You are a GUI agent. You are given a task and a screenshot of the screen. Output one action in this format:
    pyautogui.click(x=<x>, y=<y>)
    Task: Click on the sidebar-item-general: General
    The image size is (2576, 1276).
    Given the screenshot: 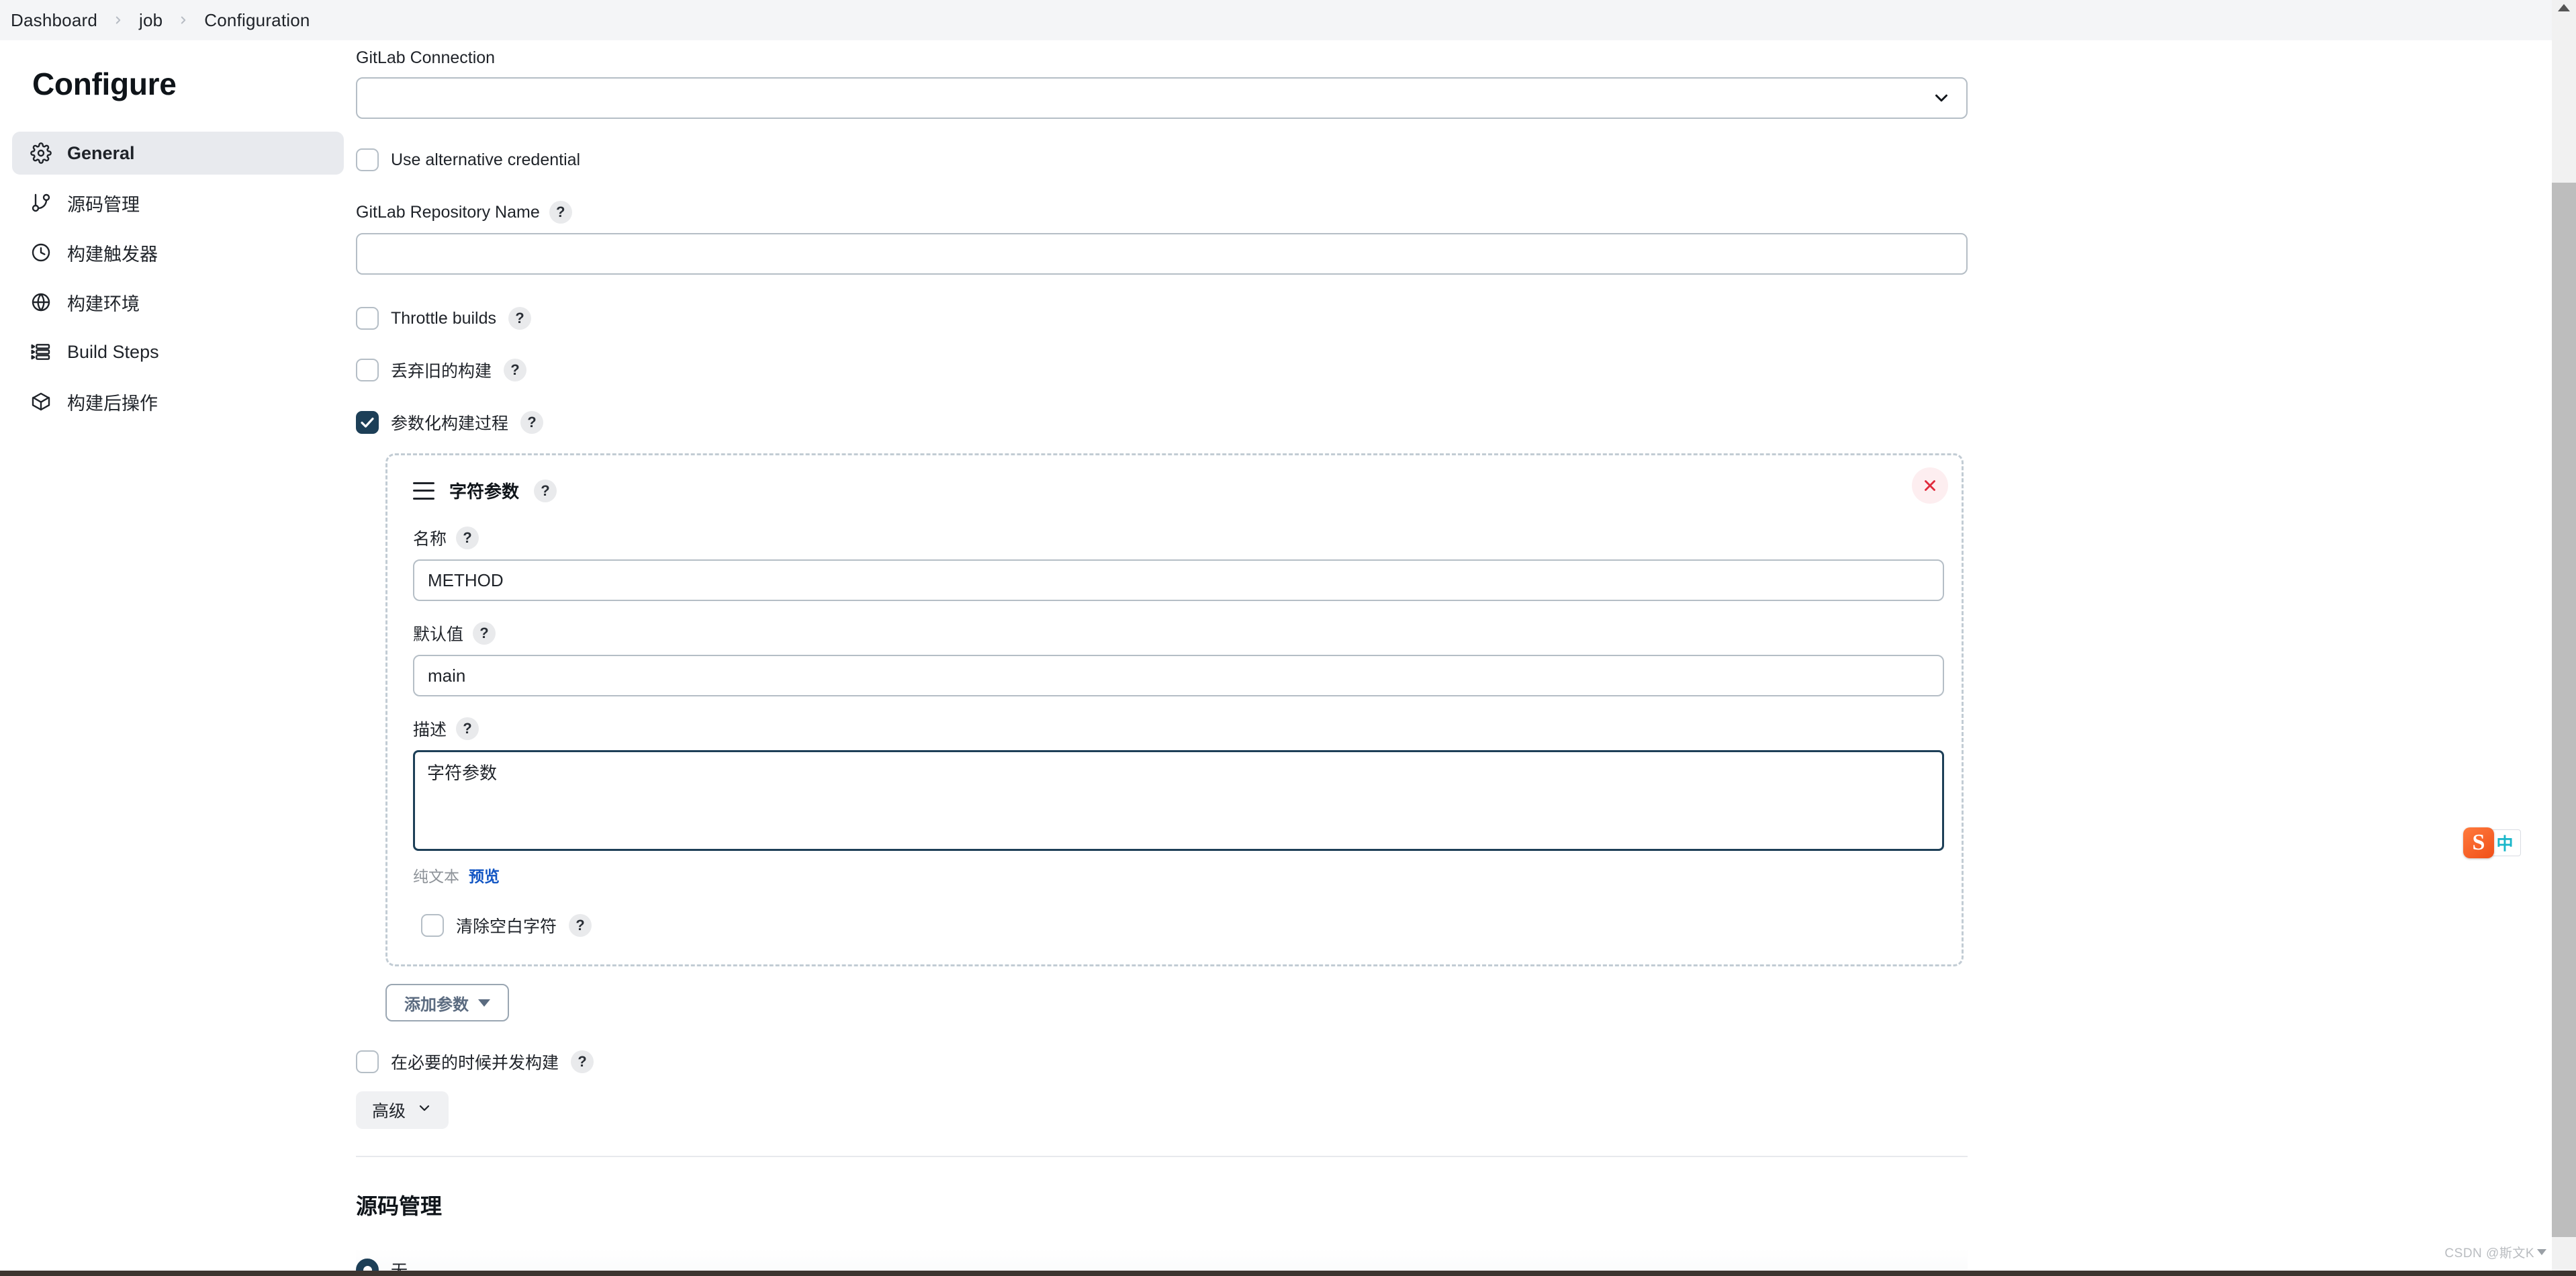 What is the action you would take?
    pyautogui.click(x=178, y=153)
    